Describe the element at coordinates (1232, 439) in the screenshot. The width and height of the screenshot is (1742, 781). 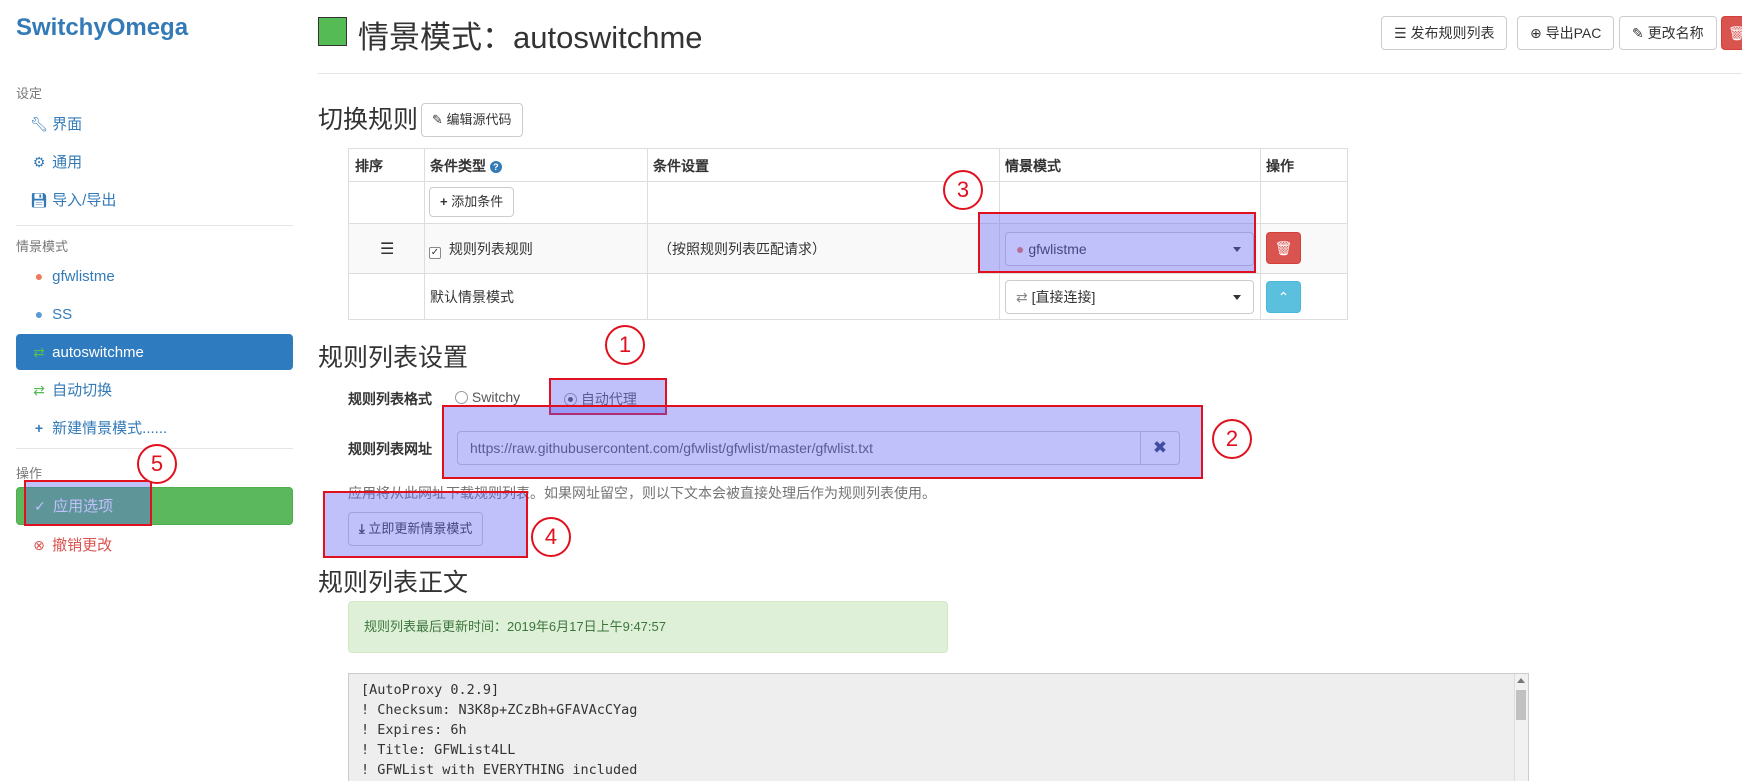
I see `callout-2: 2` at that location.